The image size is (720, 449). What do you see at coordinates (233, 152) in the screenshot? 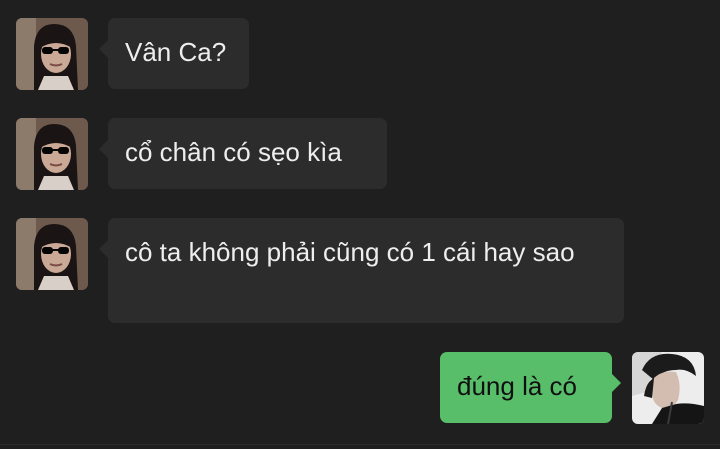
I see `message-text: cổ chân có sẹo kìa` at bounding box center [233, 152].